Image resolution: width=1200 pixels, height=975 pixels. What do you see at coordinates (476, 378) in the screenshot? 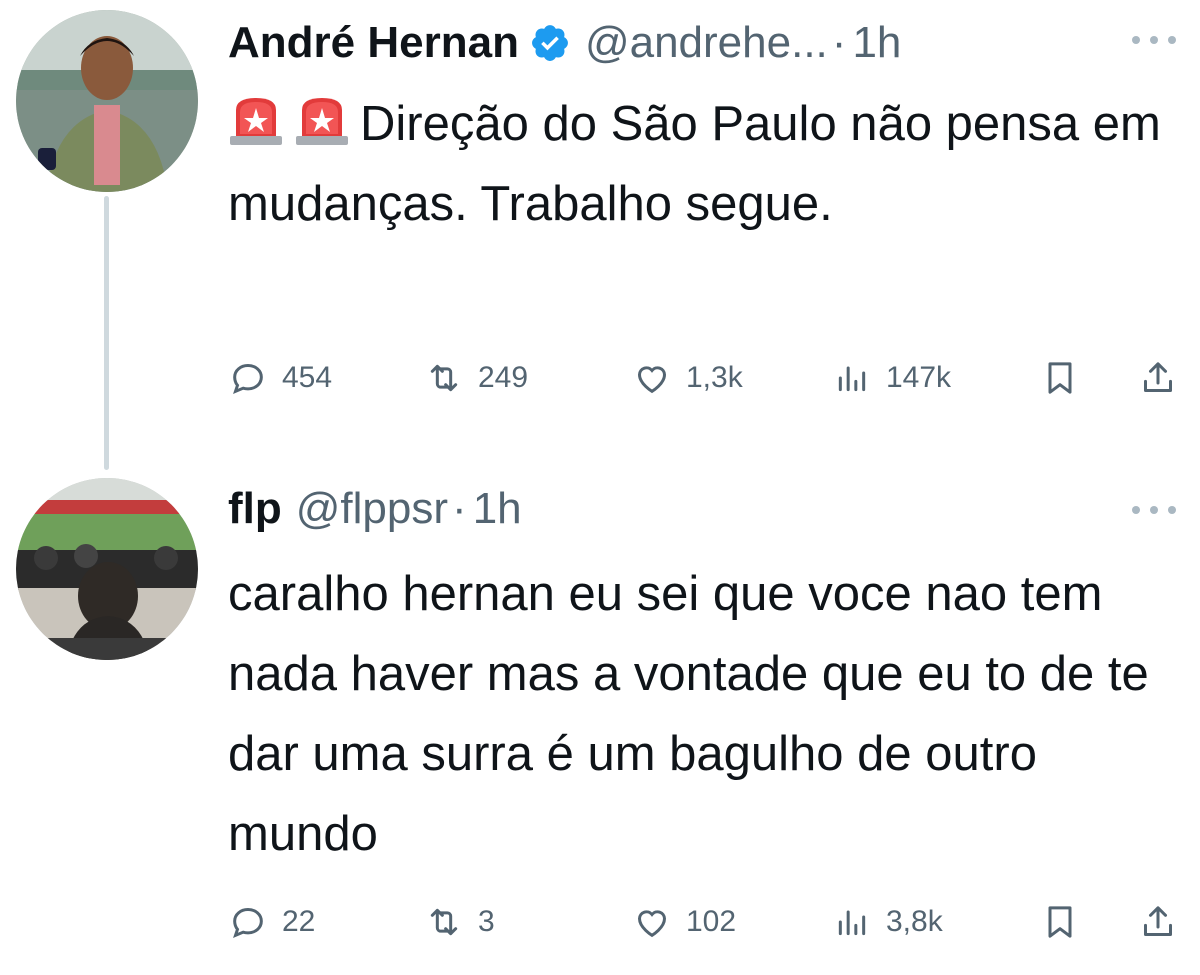
I see `retweet-button: 249` at bounding box center [476, 378].